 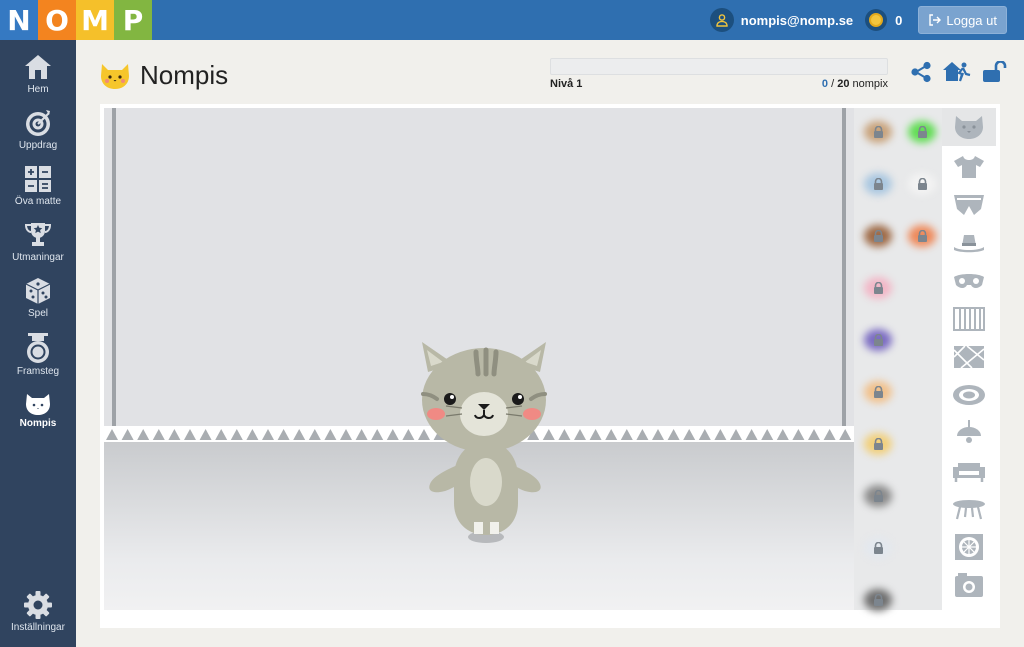 What do you see at coordinates (38, 190) in the screenshot?
I see `sidebar-item-ova-matte: Öva matte` at bounding box center [38, 190].